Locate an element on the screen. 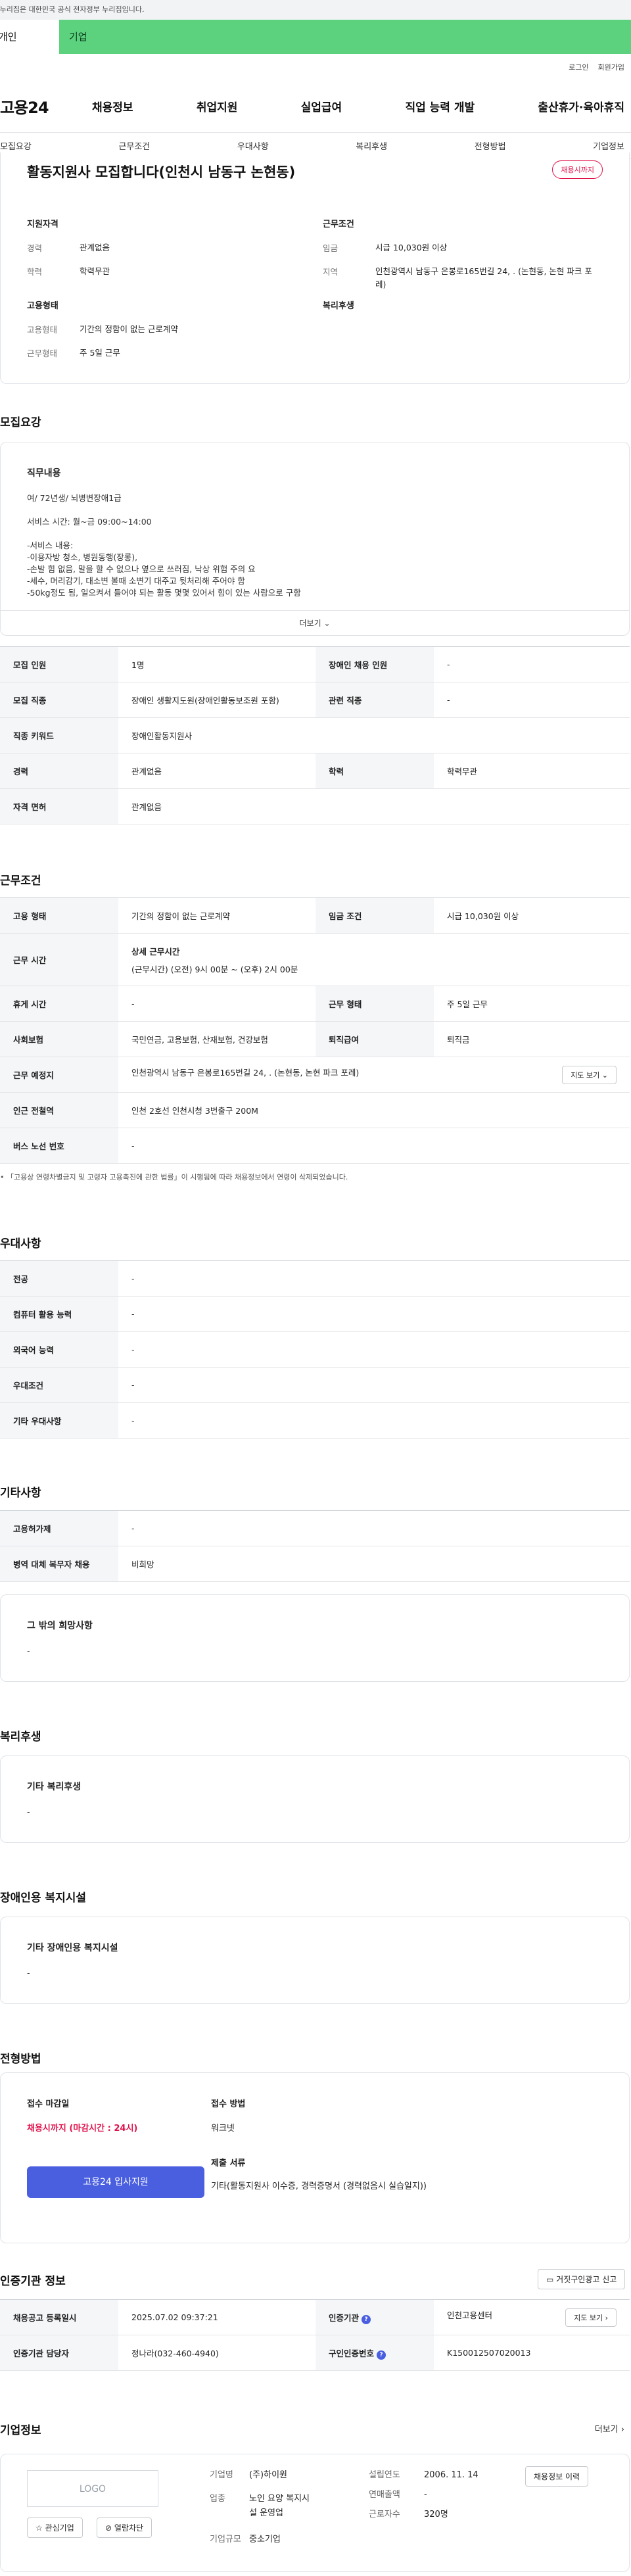 This screenshot has height=2576, width=631. qualification-heading: 지원자격 is located at coordinates (42, 225).